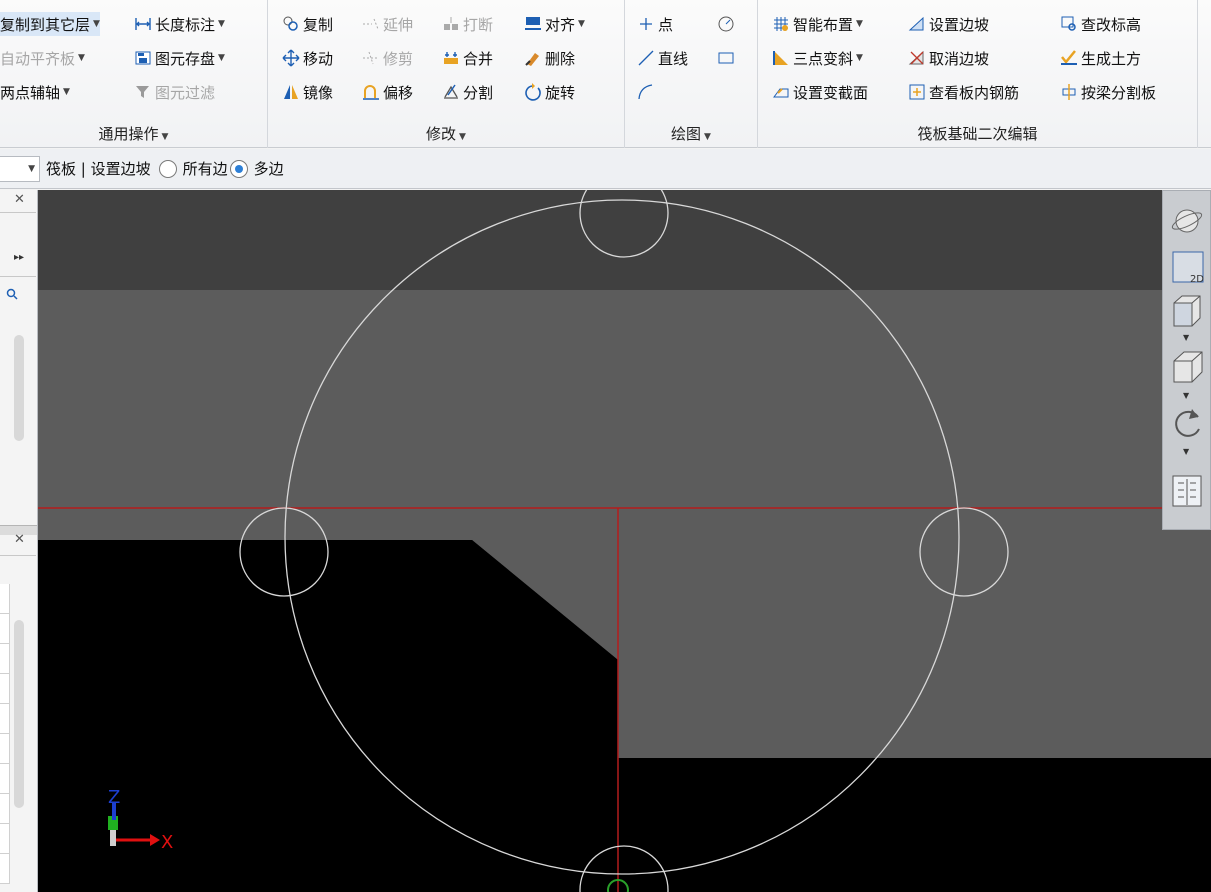  Describe the element at coordinates (817, 24) in the screenshot. I see `smart-layout-button: 智能布置 ▼` at that location.